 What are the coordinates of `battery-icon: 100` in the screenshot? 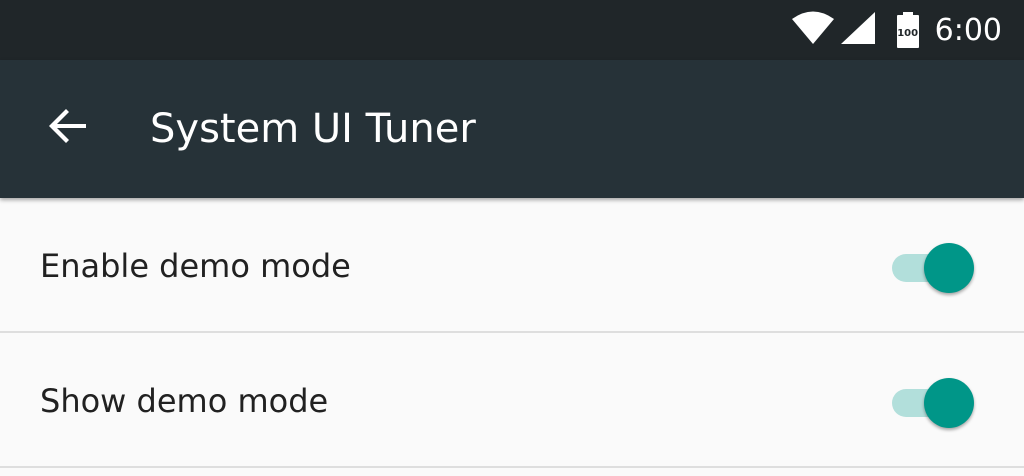 It's located at (908, 30).